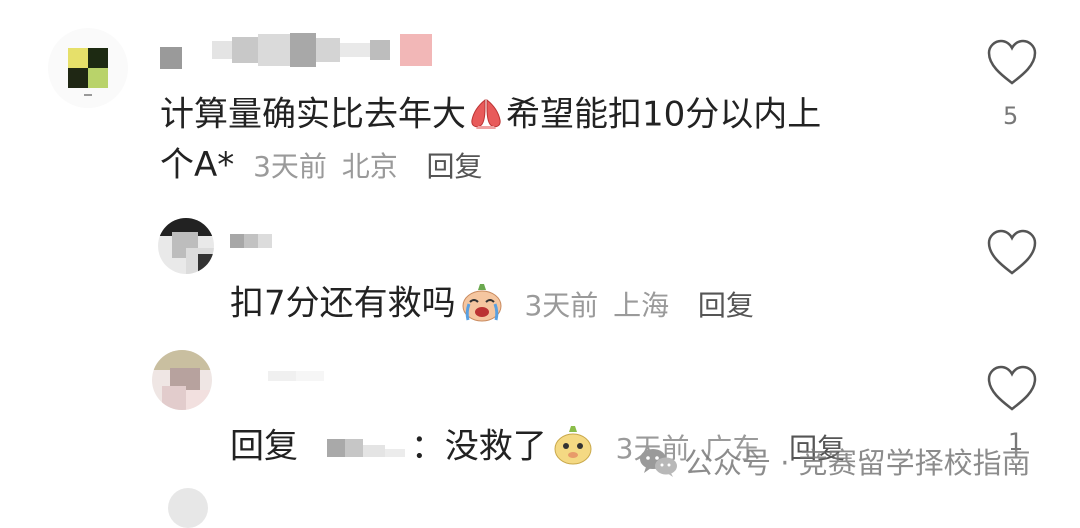  Describe the element at coordinates (369, 166) in the screenshot. I see `comment-location: 北京` at that location.